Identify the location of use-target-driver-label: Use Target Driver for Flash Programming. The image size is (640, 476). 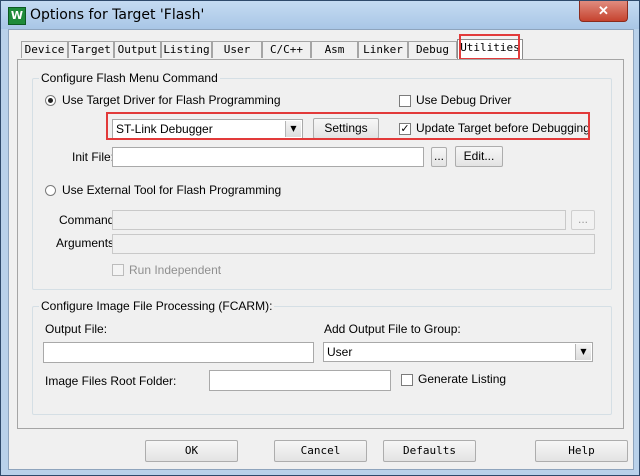
(171, 100).